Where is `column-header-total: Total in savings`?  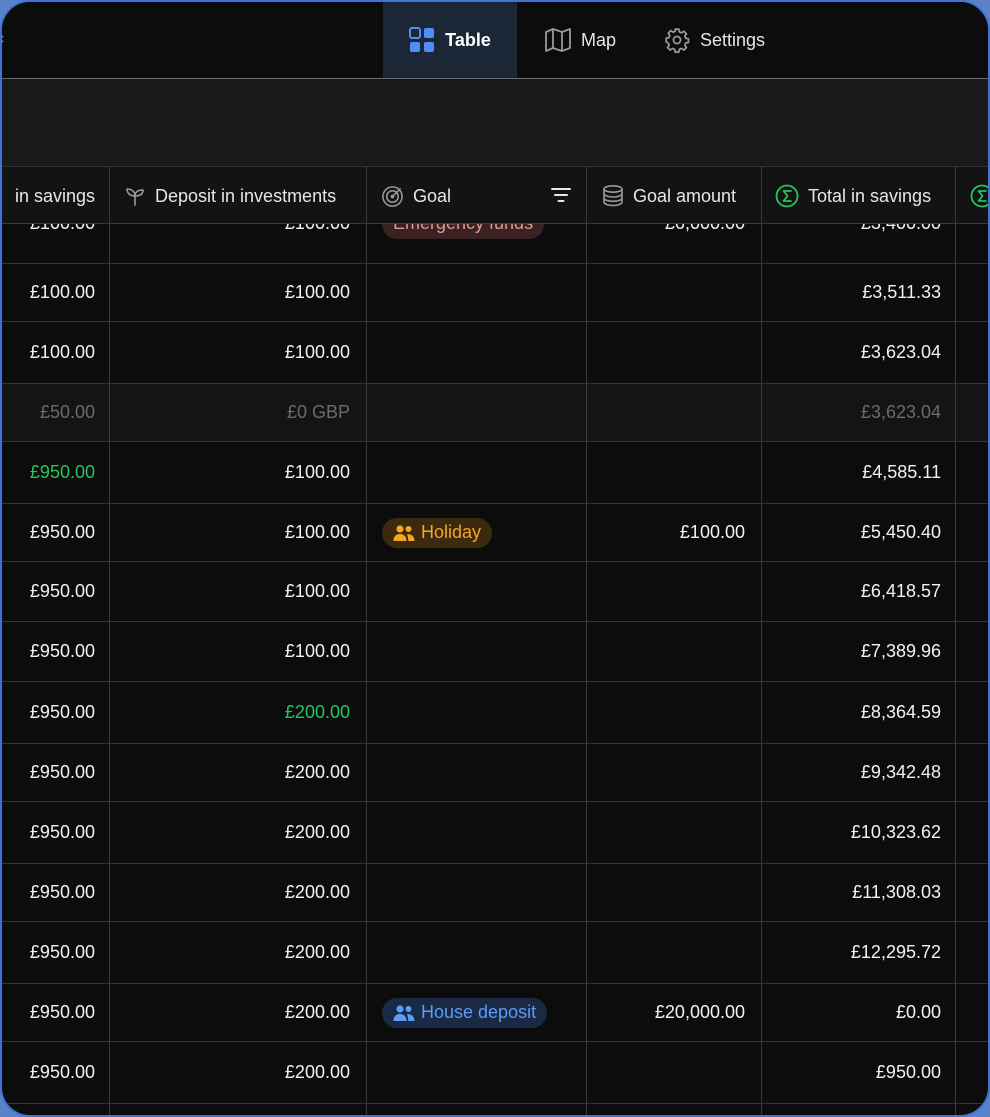 column-header-total: Total in savings is located at coordinates (853, 196).